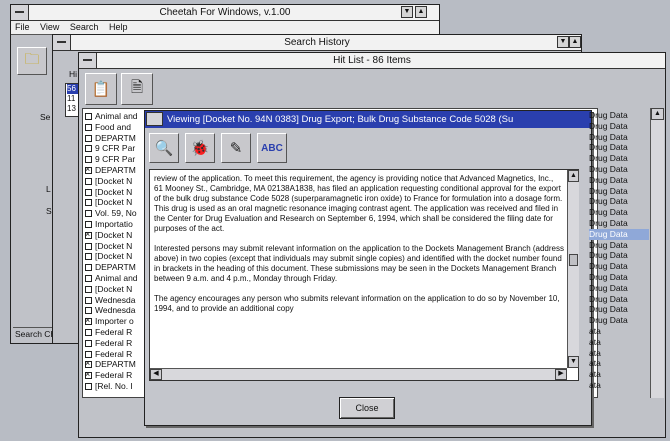 The image size is (670, 441). What do you see at coordinates (49, 27) in the screenshot?
I see `menu-view: View` at bounding box center [49, 27].